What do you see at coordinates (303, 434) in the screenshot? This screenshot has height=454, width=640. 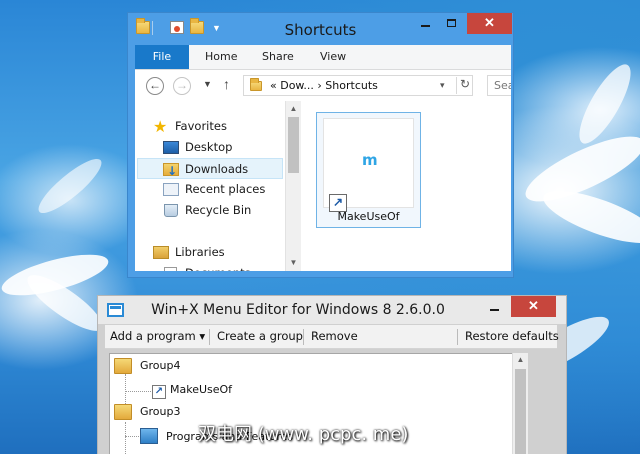 I see `watermark-text: 双电网 (www. pcpc. me)` at bounding box center [303, 434].